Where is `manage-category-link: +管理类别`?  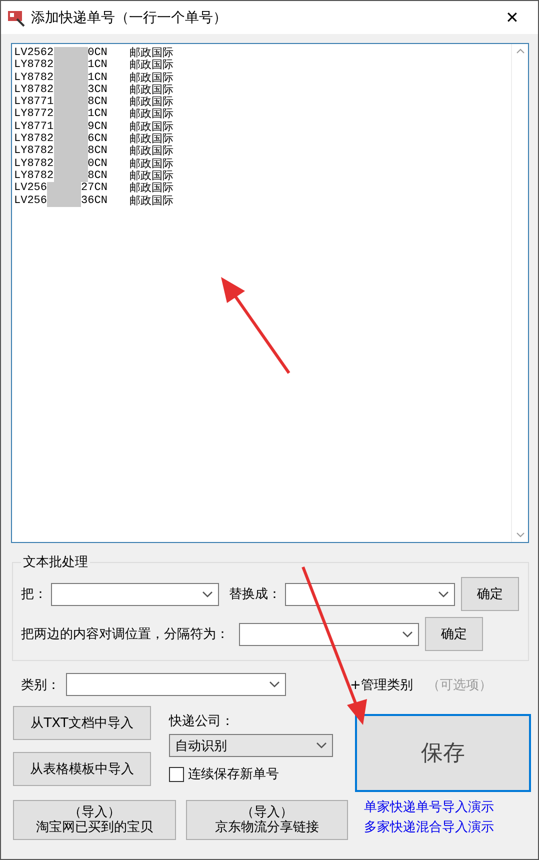 manage-category-link: +管理类别 is located at coordinates (381, 685).